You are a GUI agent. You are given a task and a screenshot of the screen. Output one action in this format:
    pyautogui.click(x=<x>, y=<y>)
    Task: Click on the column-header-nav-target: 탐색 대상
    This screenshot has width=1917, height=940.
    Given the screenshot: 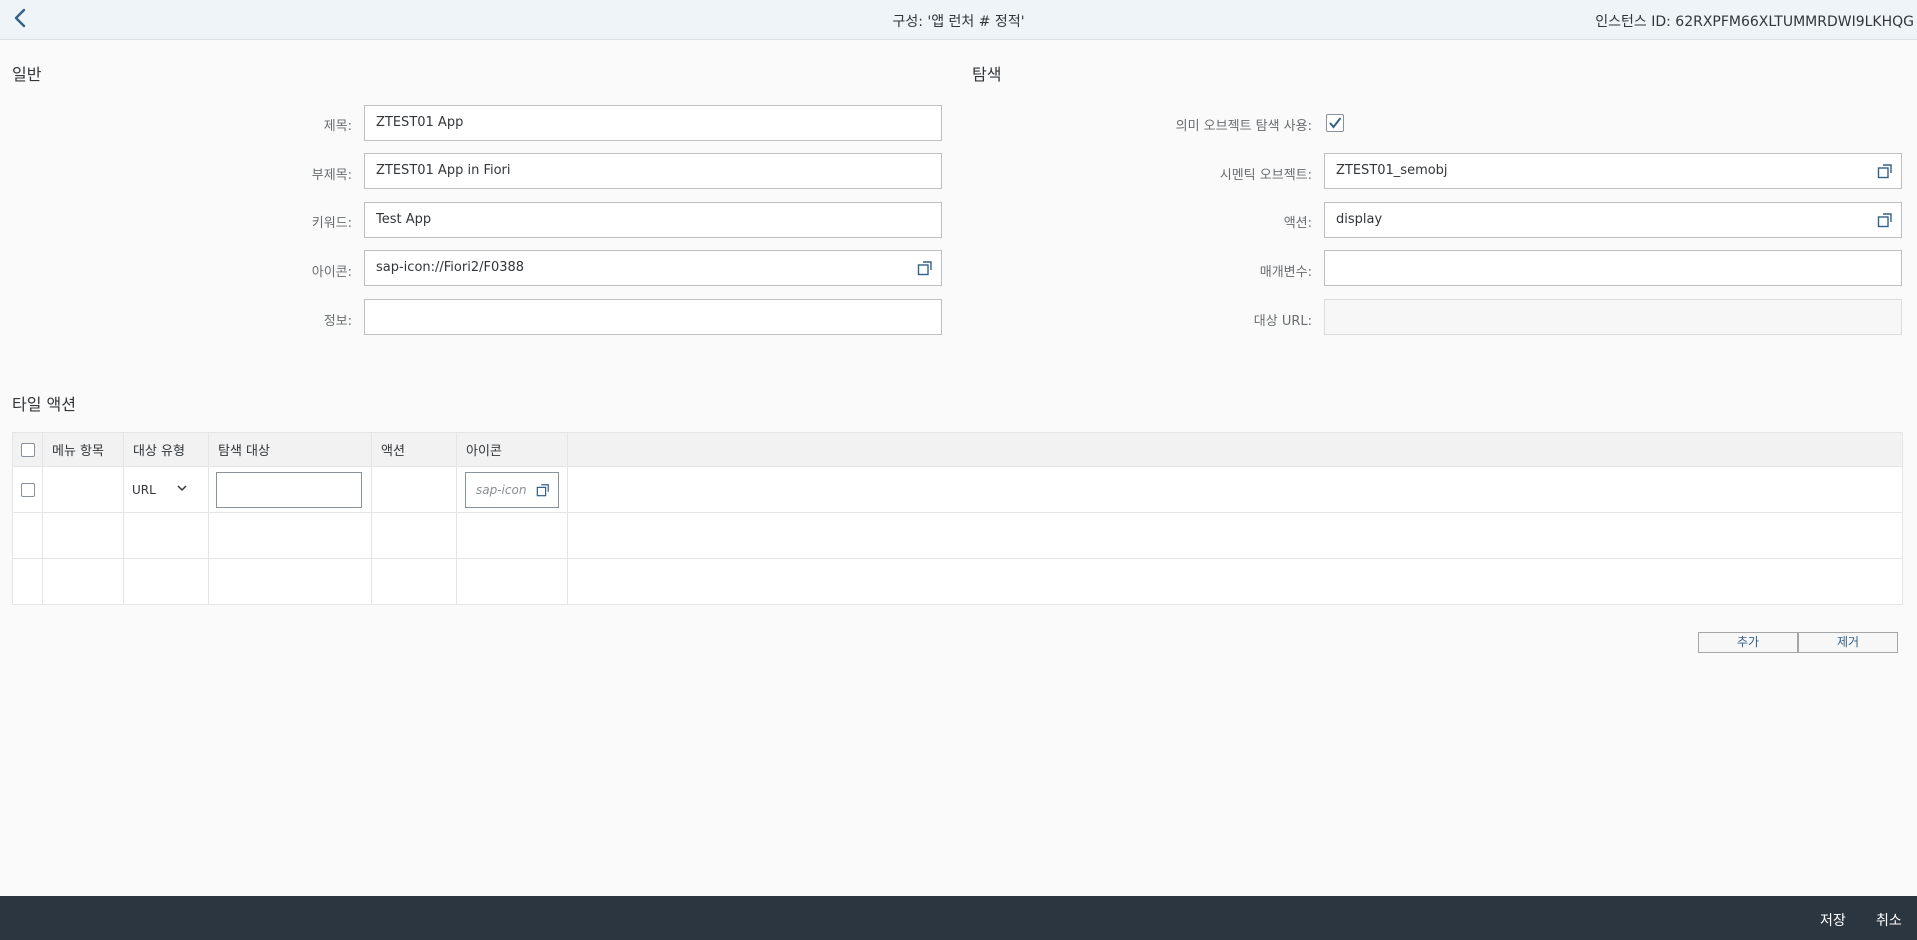 What is the action you would take?
    pyautogui.click(x=290, y=449)
    